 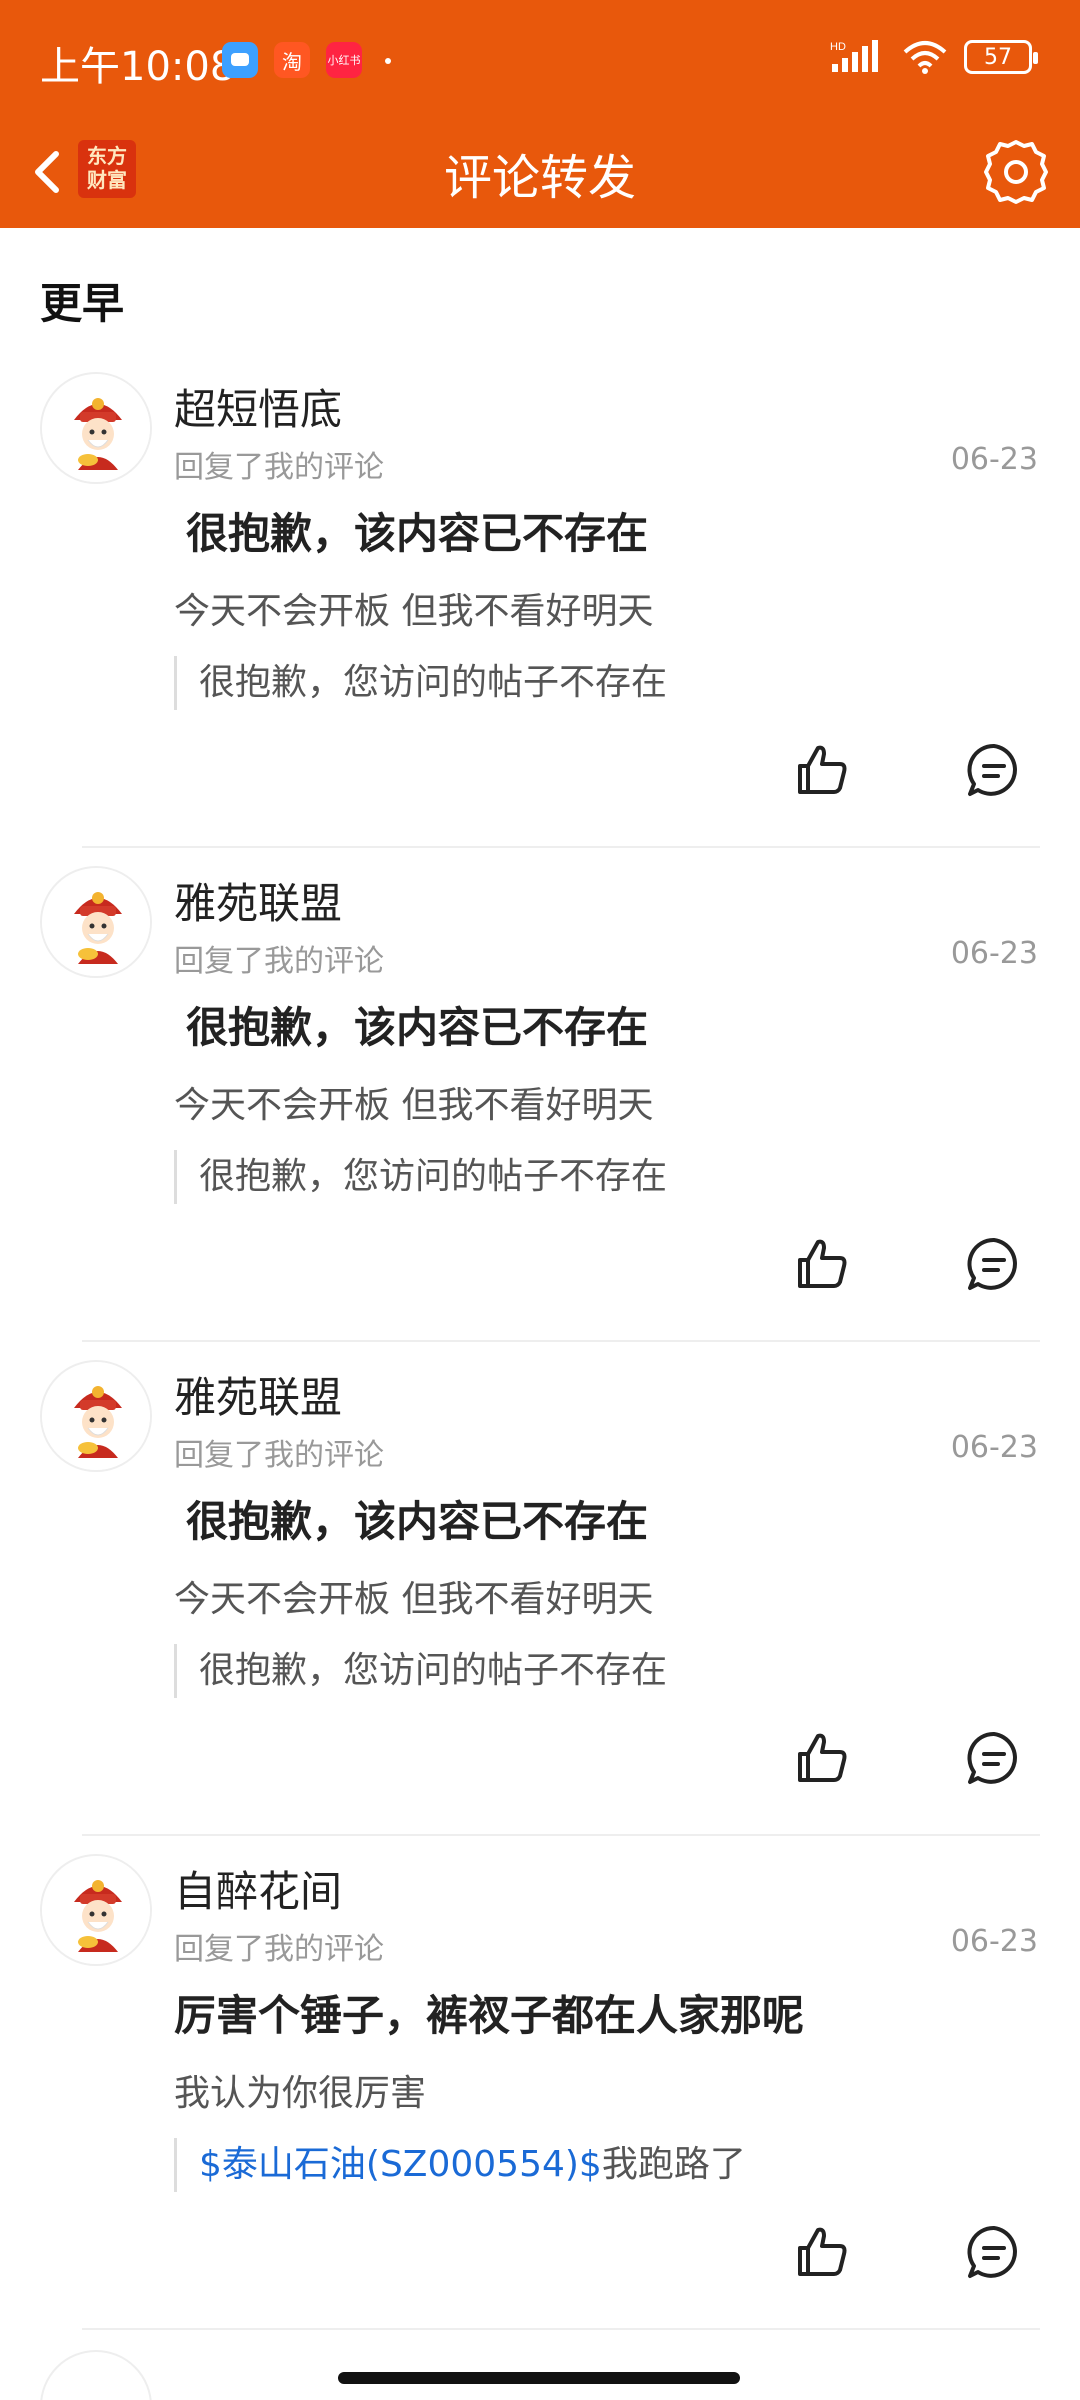 I want to click on status-bar: 上午10:08 淘 小红书 HD 57, so click(x=540, y=60).